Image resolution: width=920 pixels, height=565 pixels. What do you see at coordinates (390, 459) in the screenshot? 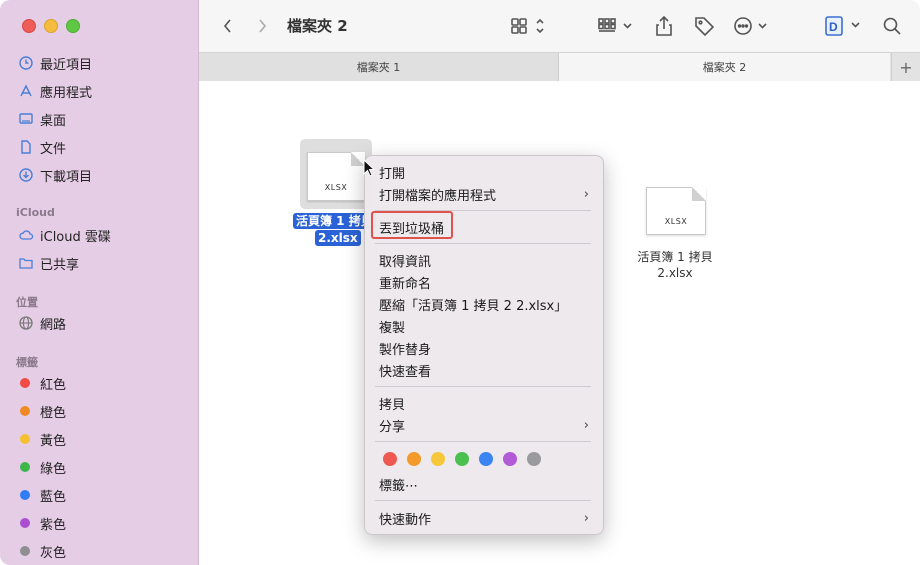
I see `tag-red-dot` at bounding box center [390, 459].